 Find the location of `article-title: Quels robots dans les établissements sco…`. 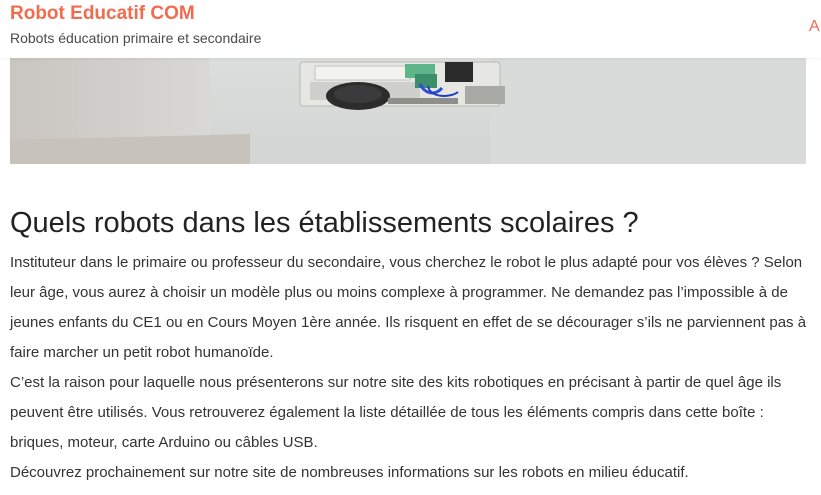

article-title: Quels robots dans les établissements sco… is located at coordinates (324, 223).